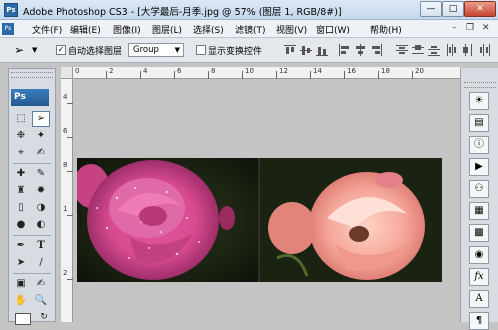  What do you see at coordinates (418, 50) in the screenshot?
I see `distribute-vcenter-icon` at bounding box center [418, 50].